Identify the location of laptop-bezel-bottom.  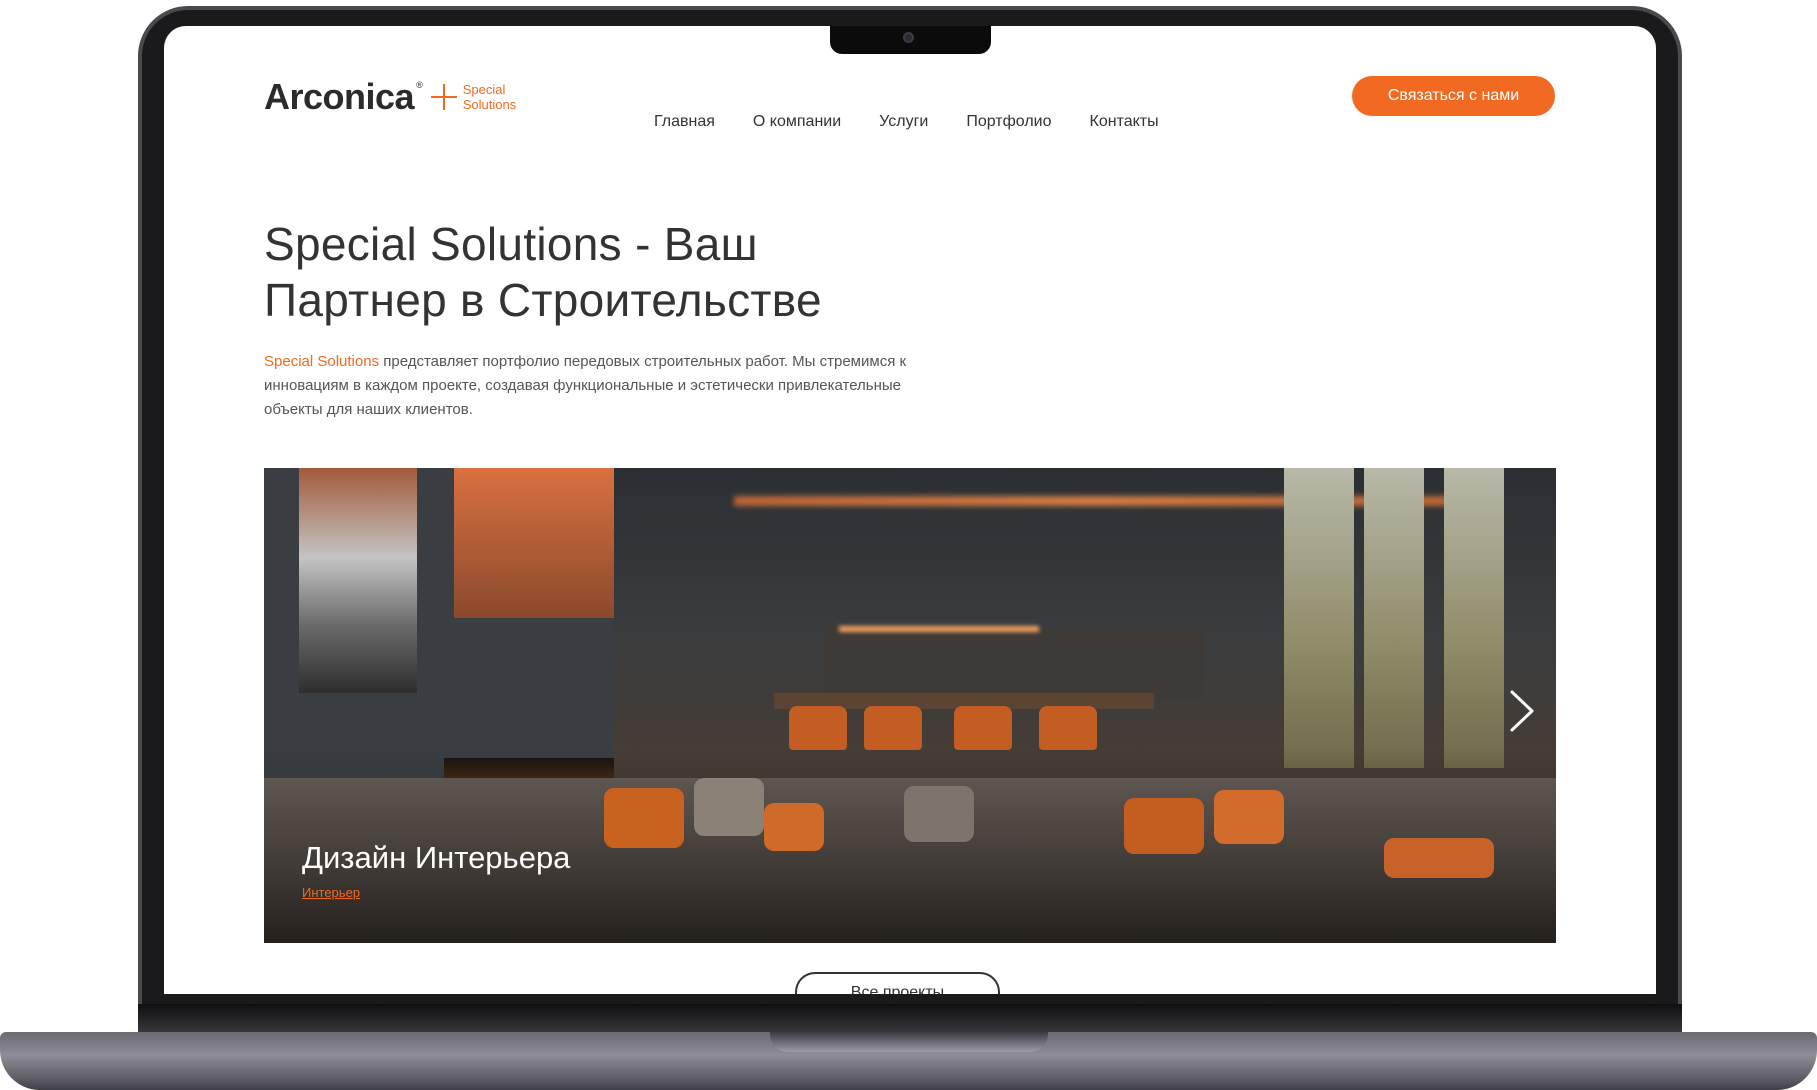
(910, 1019).